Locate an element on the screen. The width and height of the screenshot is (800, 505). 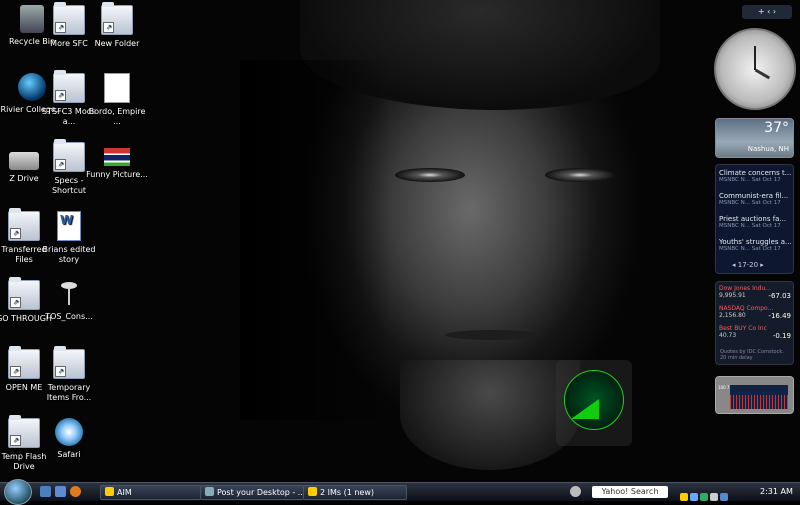
wallpaper-eye-left is located at coordinates (430, 175).